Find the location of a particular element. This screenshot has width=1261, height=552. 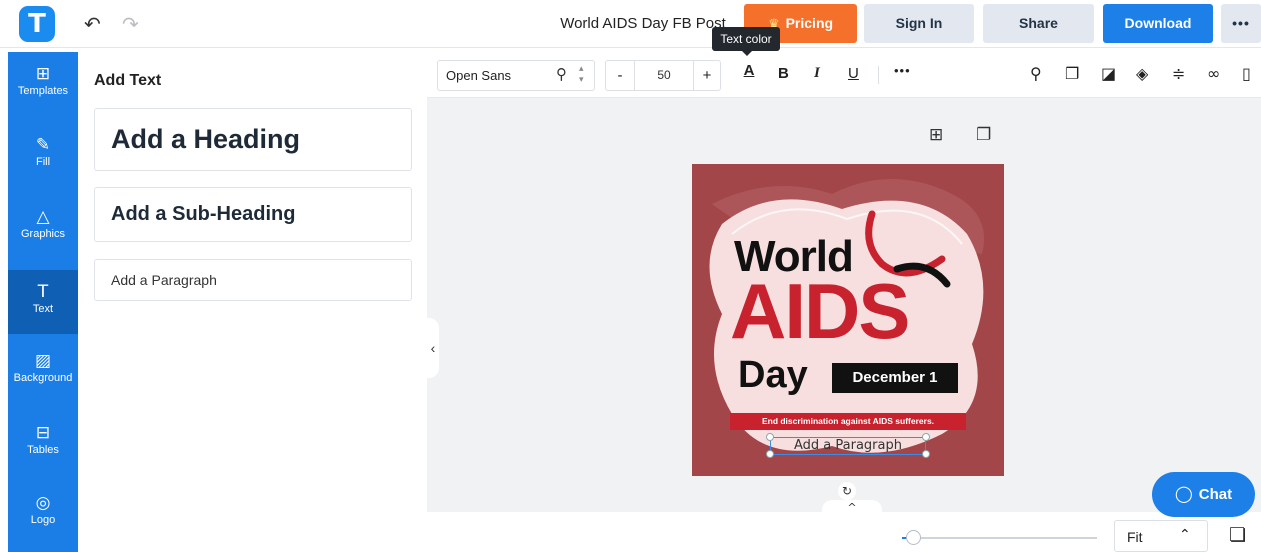

sidebar-item-logo: ◎ Logo is located at coordinates (43, 513).